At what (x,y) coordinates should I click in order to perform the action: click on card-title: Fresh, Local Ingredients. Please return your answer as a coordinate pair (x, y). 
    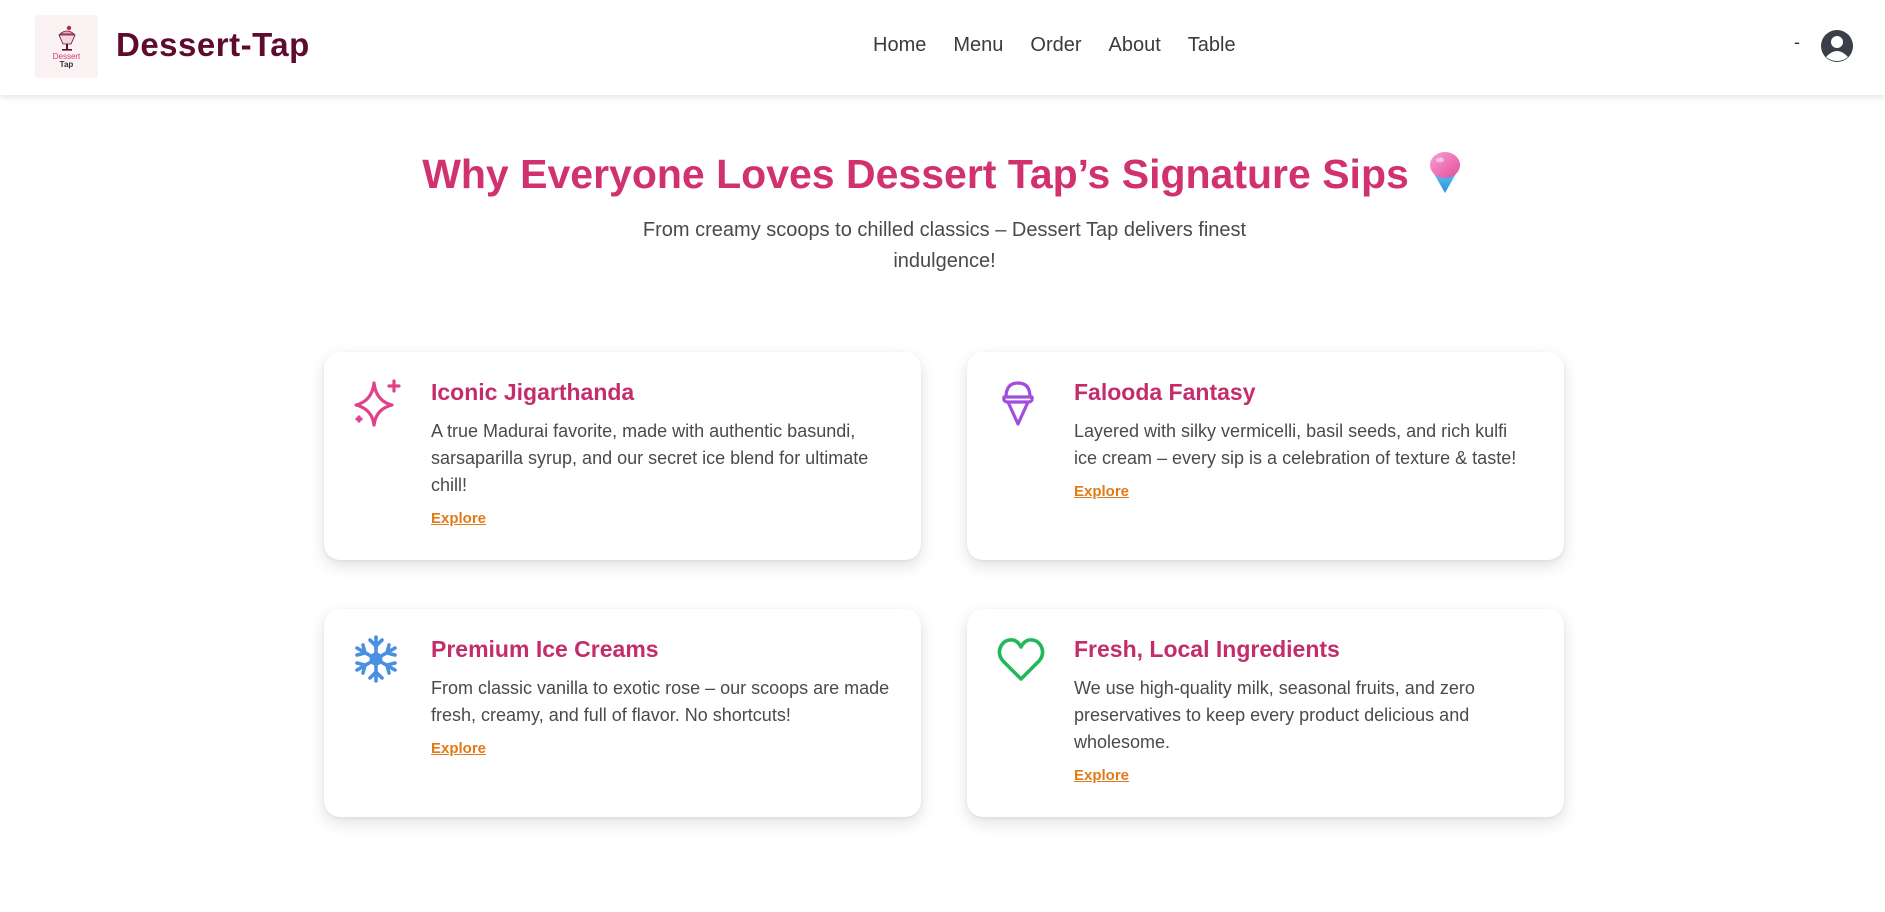
    Looking at the image, I should click on (1207, 649).